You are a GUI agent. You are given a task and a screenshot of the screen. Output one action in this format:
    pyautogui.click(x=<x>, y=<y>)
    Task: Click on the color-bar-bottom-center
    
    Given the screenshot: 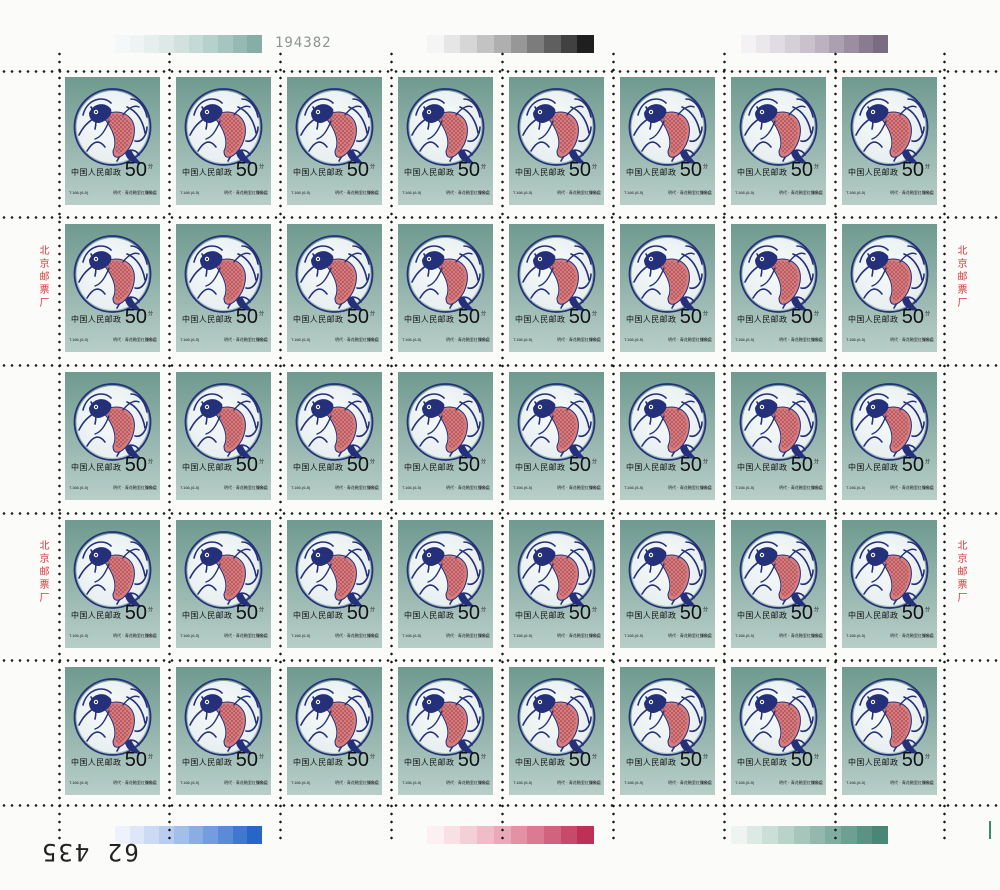 What is the action you would take?
    pyautogui.click(x=511, y=835)
    